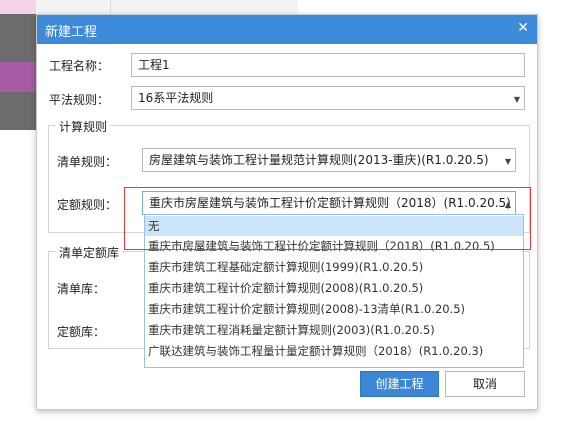 The height and width of the screenshot is (437, 587). What do you see at coordinates (442, 7) in the screenshot?
I see `background-app-area` at bounding box center [442, 7].